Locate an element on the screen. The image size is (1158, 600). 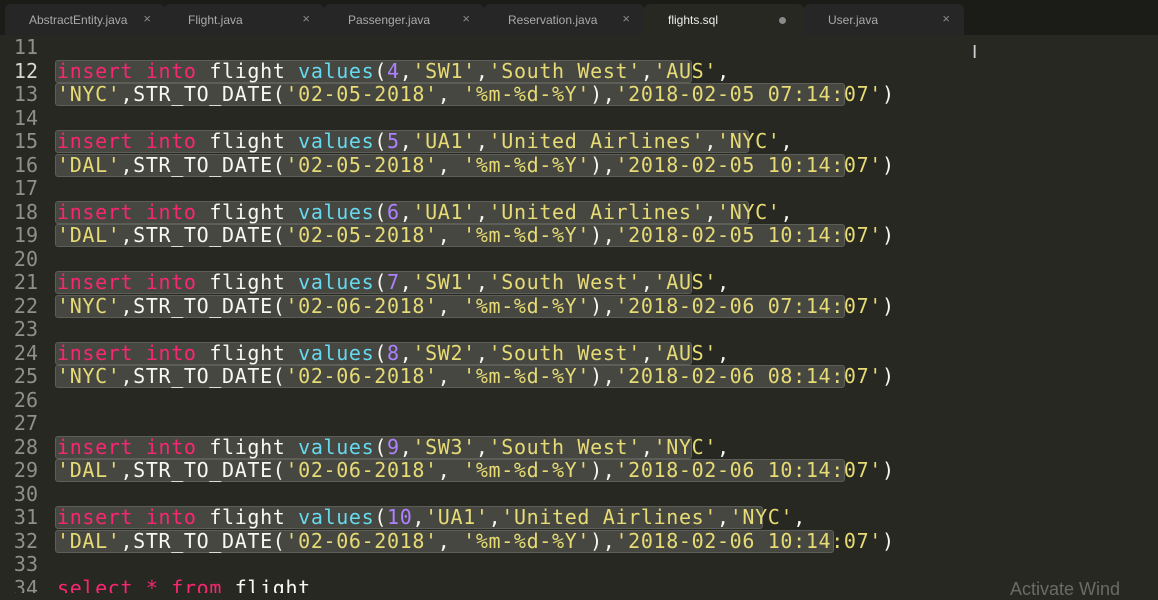
unsaved-dot-icon is located at coordinates (782, 20).